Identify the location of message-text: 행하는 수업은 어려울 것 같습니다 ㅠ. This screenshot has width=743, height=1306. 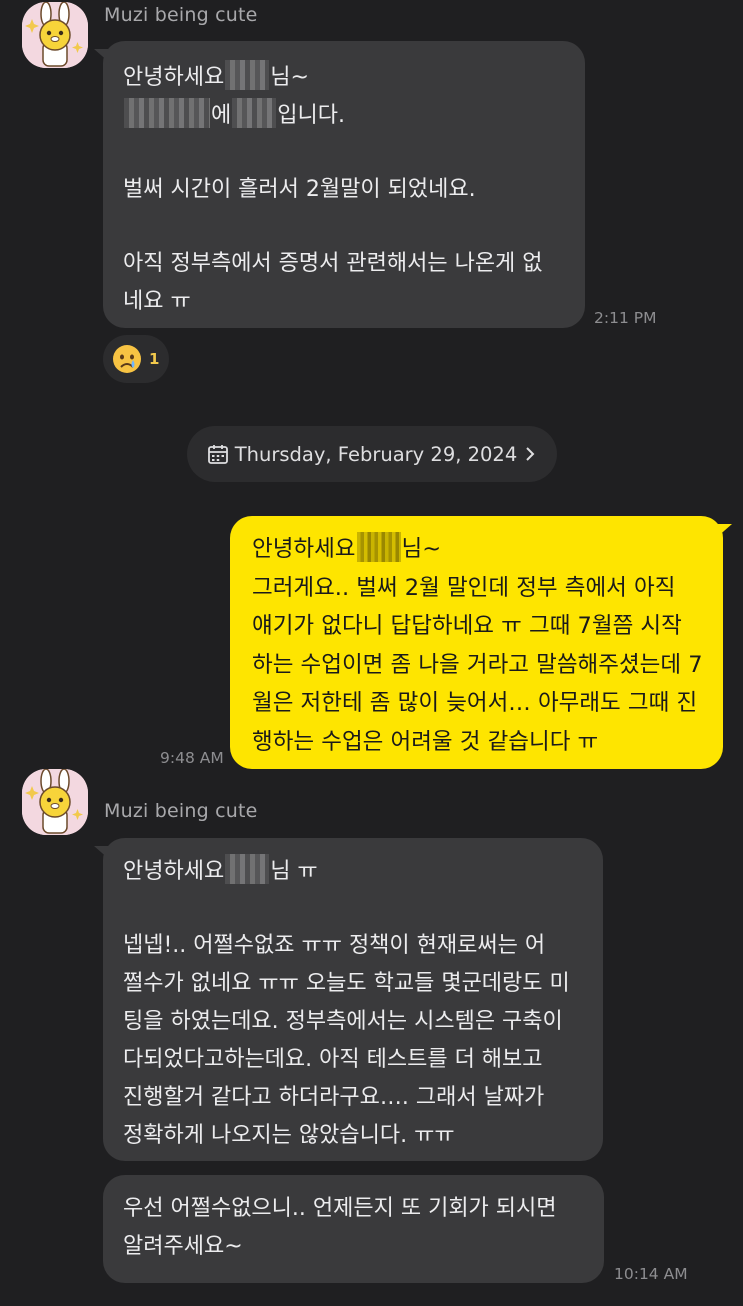
(425, 741).